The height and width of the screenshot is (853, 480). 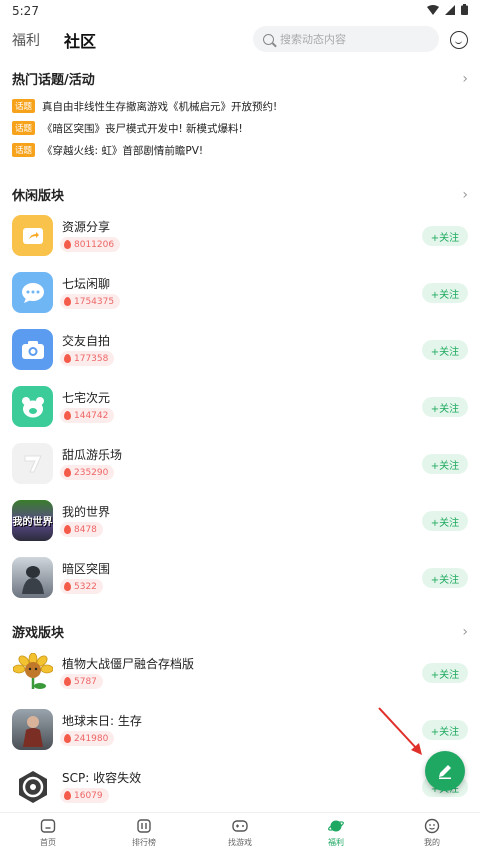 I want to click on topic-text: 《暗区突围》丧尸模式开发中! 新模式爆料!, so click(x=142, y=128).